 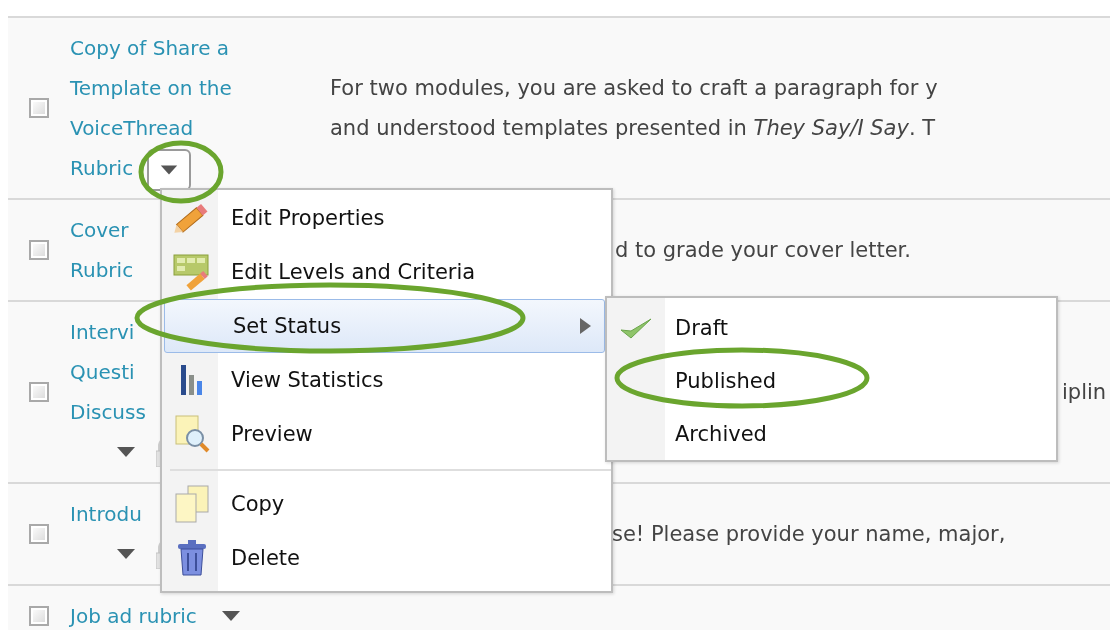 I want to click on description-text: se! Please provide your name, major,, so click(x=809, y=534).